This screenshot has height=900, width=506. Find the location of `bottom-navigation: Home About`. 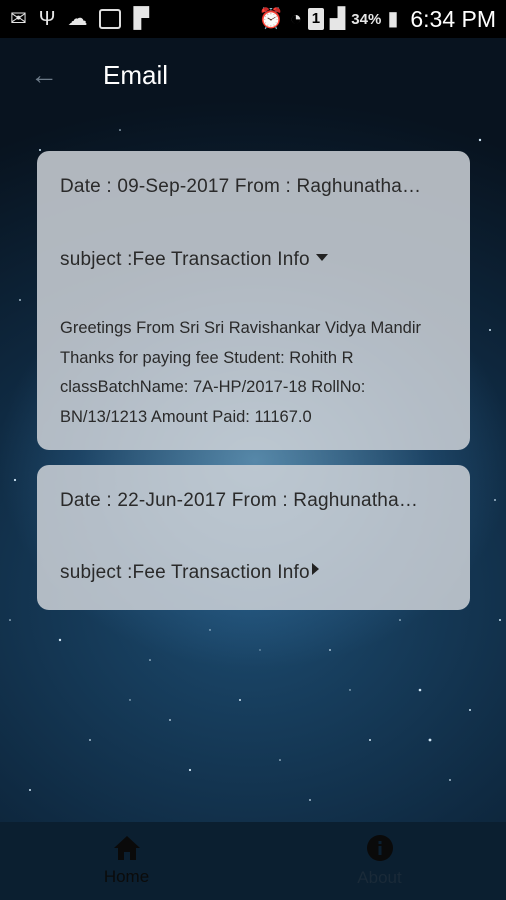

bottom-navigation: Home About is located at coordinates (253, 861).